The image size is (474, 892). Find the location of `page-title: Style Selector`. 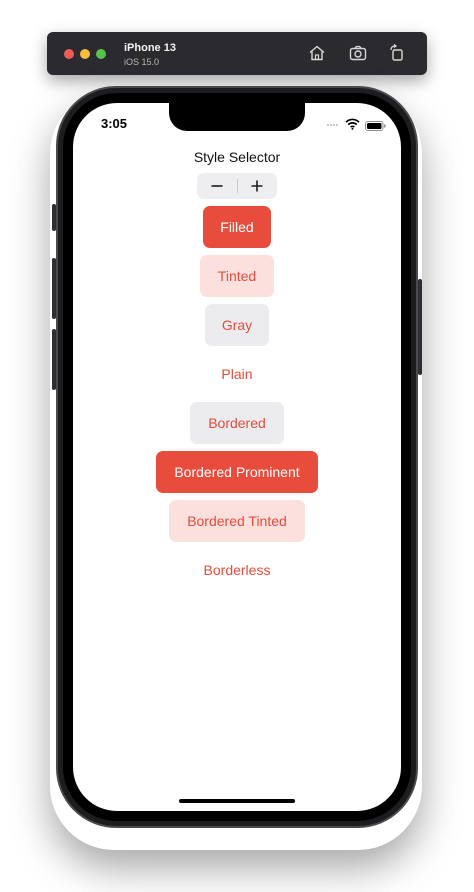

page-title: Style Selector is located at coordinates (237, 157).